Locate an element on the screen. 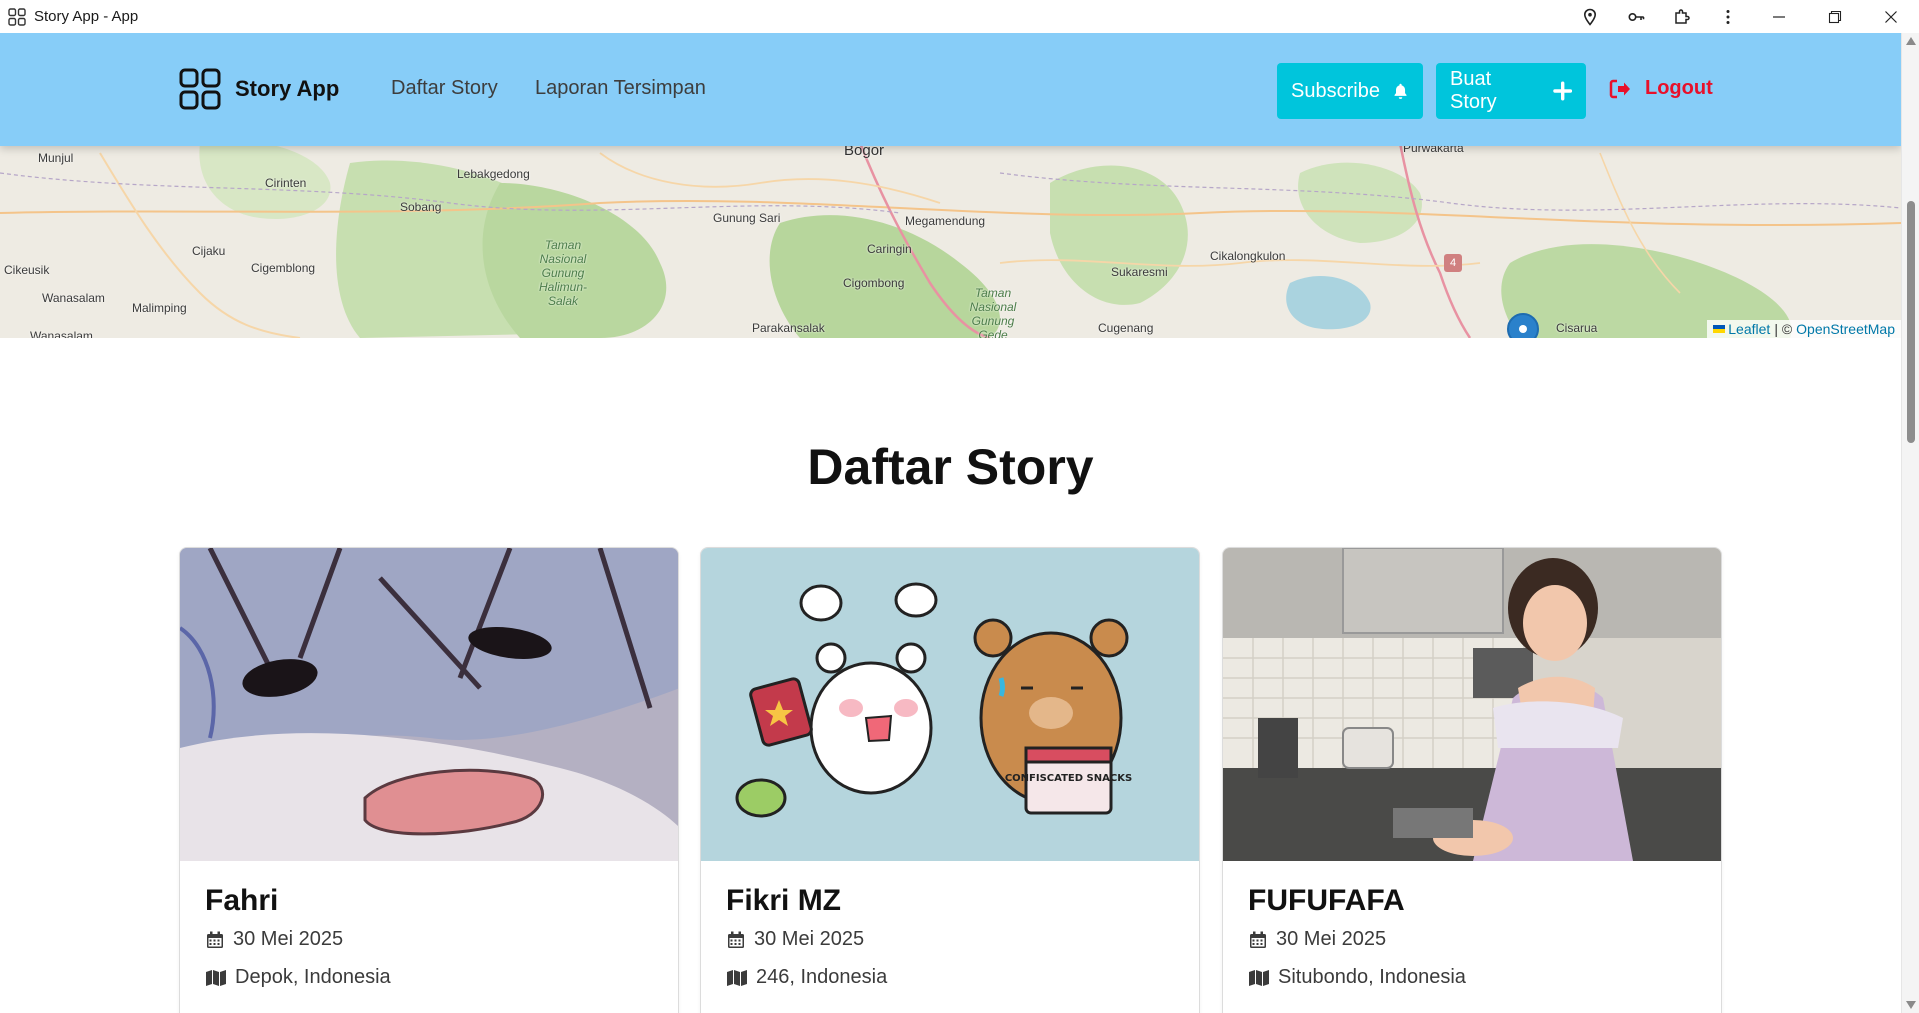 The width and height of the screenshot is (1919, 1013). plus-icon is located at coordinates (1562, 91).